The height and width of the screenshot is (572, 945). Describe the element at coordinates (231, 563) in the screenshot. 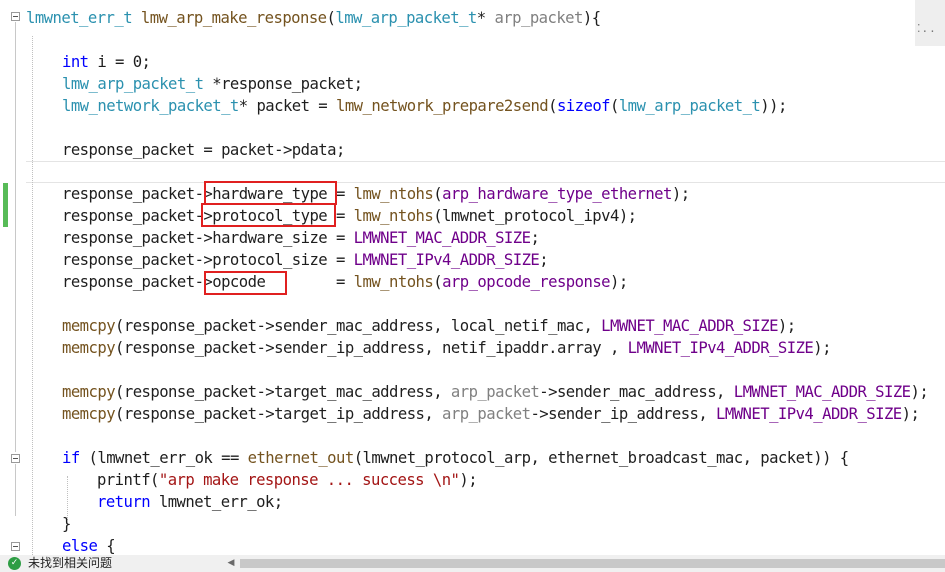

I see `scroll-left-arrow-icon: ◀` at that location.